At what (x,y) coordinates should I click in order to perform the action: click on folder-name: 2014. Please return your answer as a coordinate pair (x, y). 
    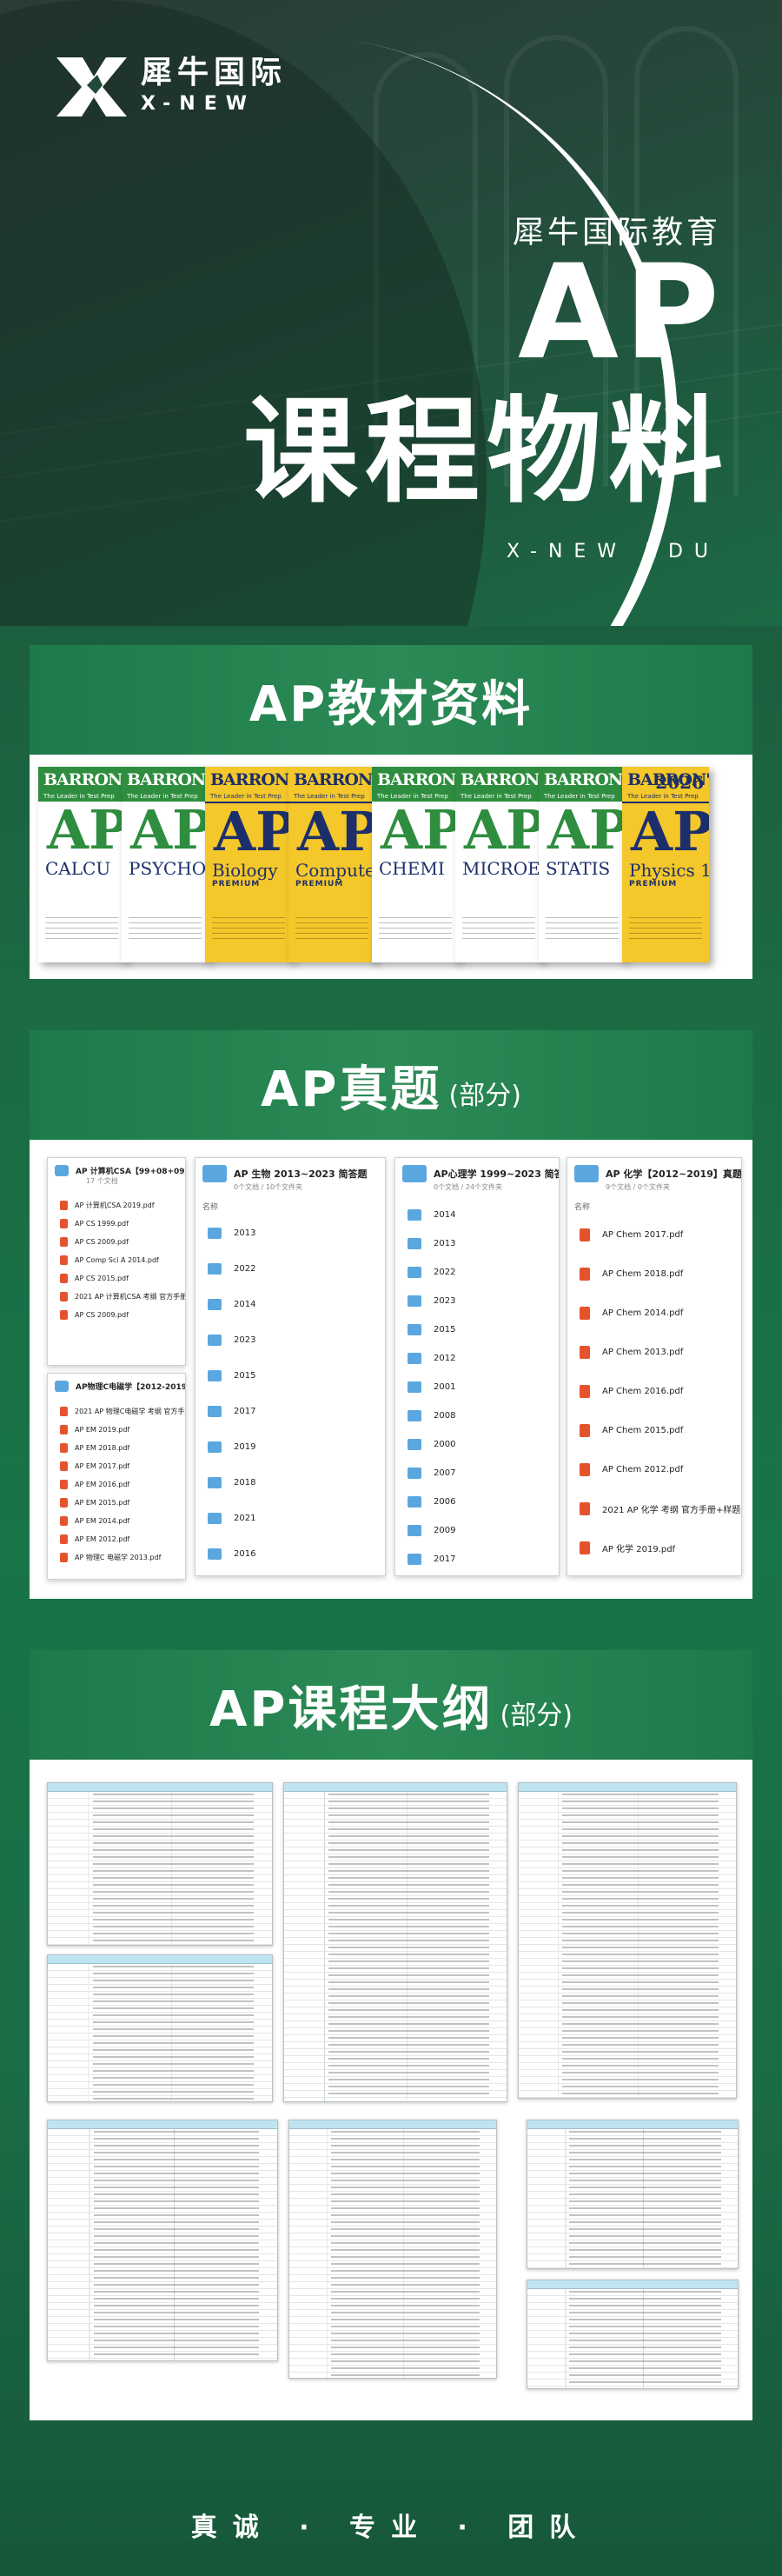
    Looking at the image, I should click on (245, 1304).